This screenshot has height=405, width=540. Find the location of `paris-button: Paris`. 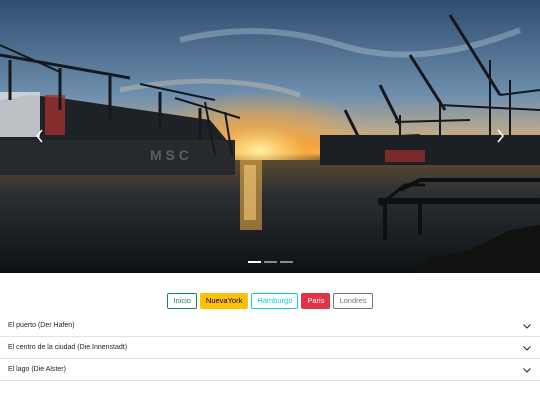

paris-button: Paris is located at coordinates (316, 301).